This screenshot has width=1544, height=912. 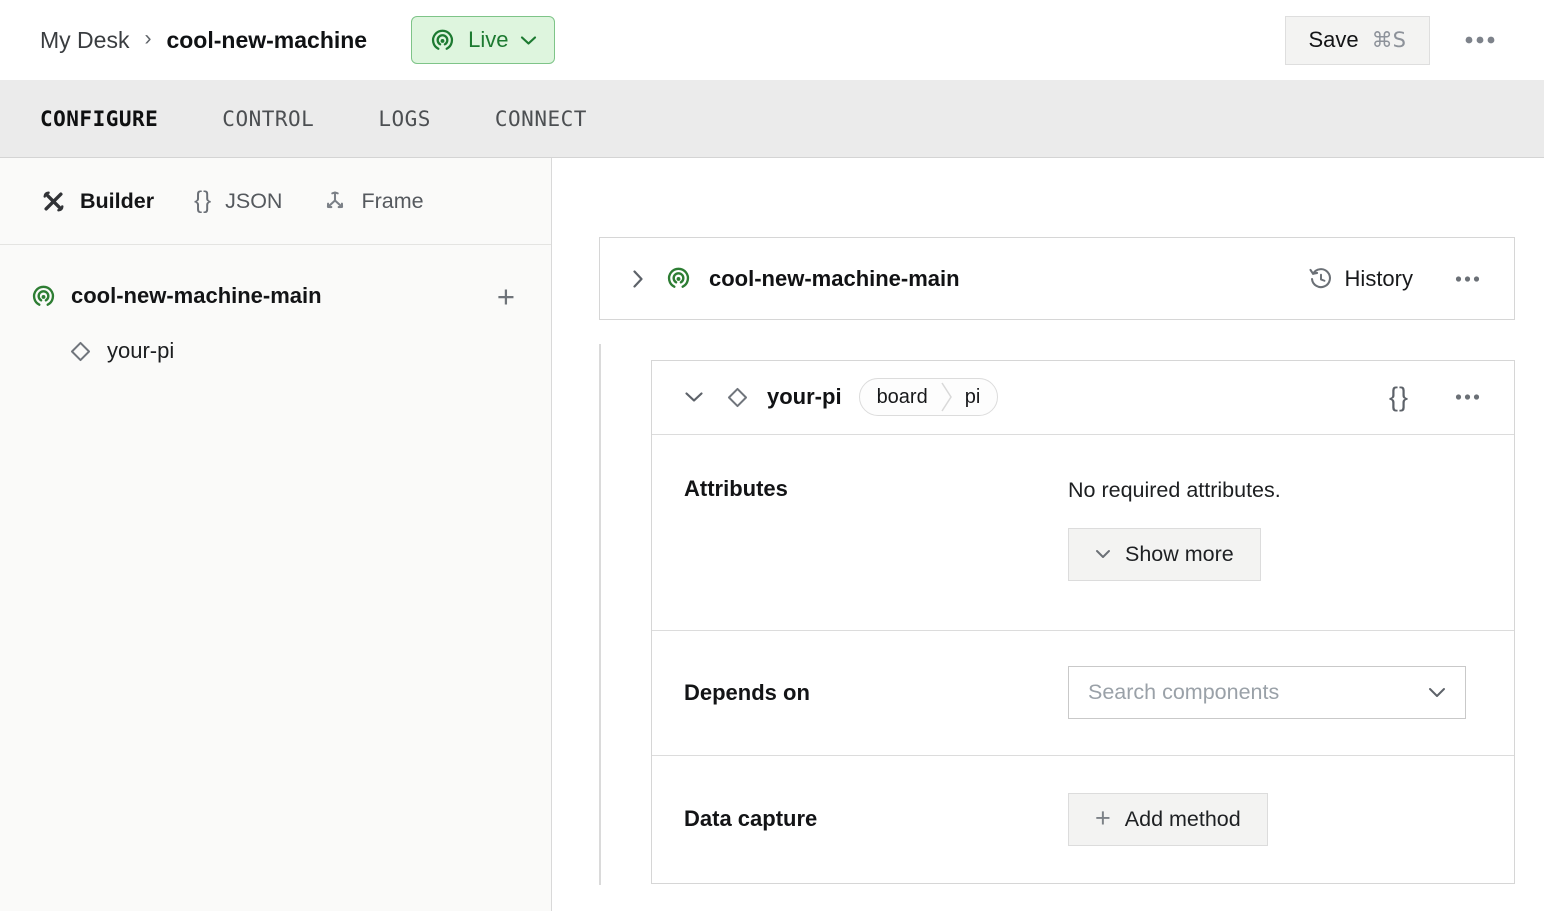 What do you see at coordinates (972, 396) in the screenshot?
I see `badge-model-pi: pi` at bounding box center [972, 396].